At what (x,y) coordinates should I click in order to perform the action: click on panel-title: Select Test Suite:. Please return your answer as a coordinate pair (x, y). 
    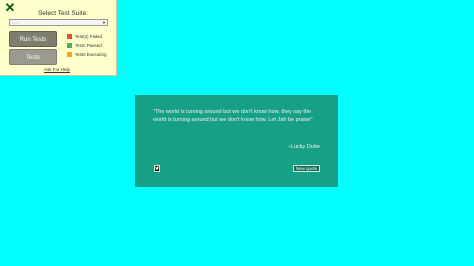
    Looking at the image, I should click on (63, 13).